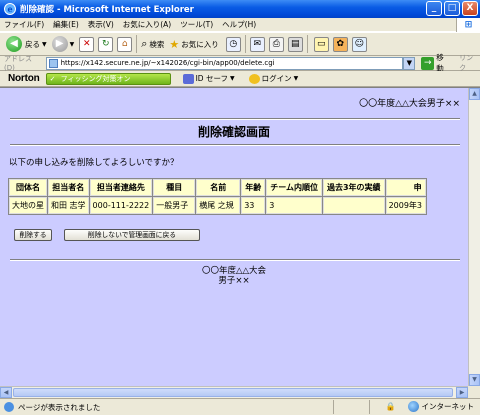 This screenshot has height=415, width=480. What do you see at coordinates (147, 24) in the screenshot?
I see `menu-favorites: お気に入り(A)` at bounding box center [147, 24].